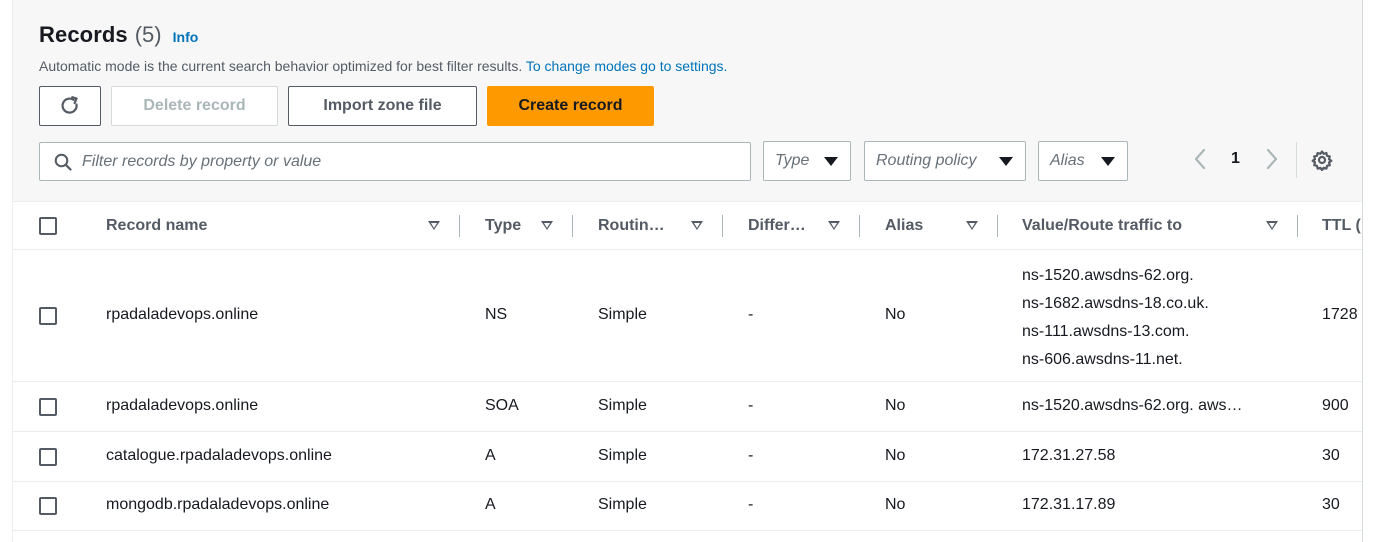 The image size is (1393, 542). What do you see at coordinates (627, 66) in the screenshot?
I see `change-modes-link: To change modes go to settings.` at bounding box center [627, 66].